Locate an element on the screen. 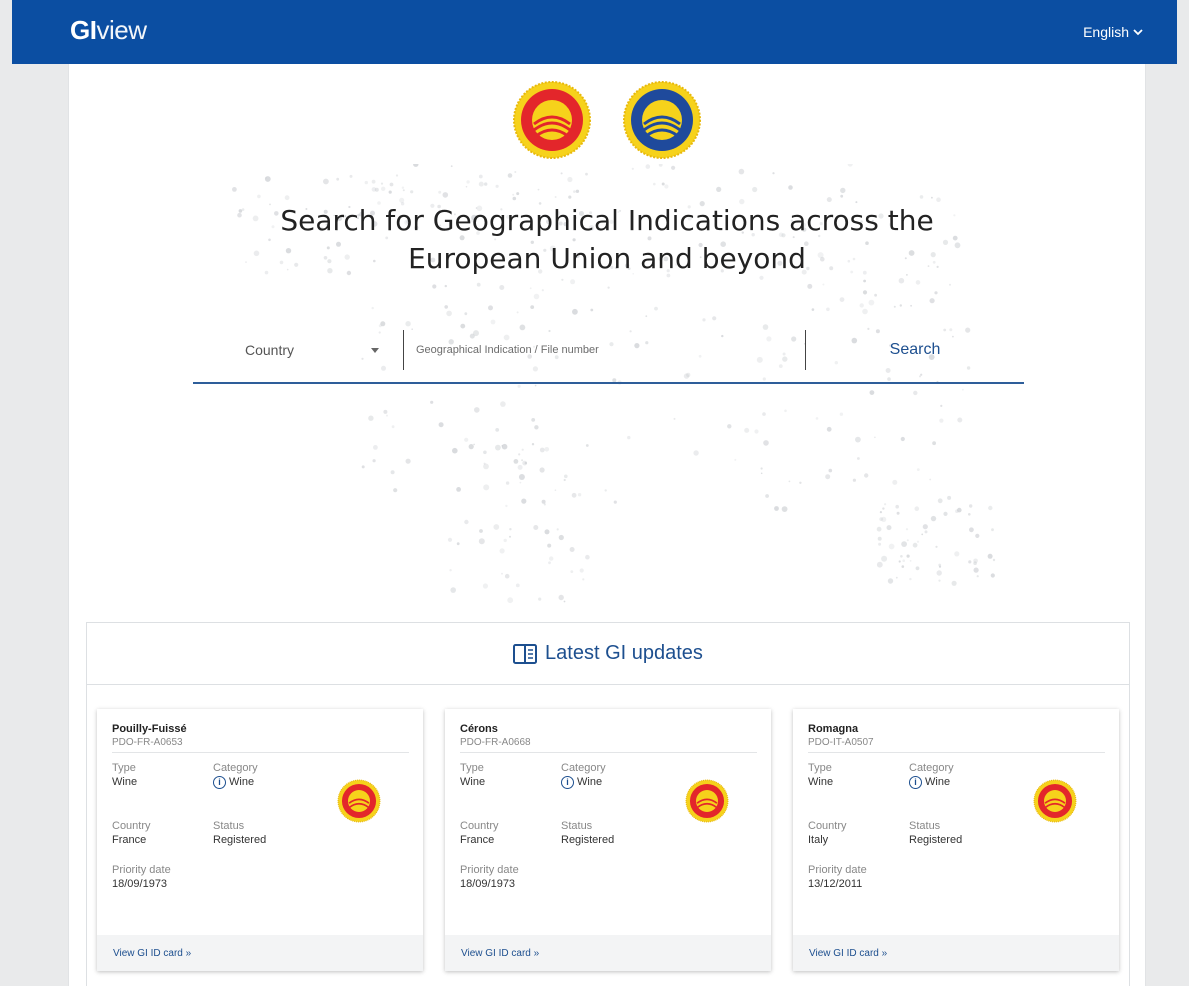 This screenshot has height=986, width=1189. language-label: English is located at coordinates (1106, 32).